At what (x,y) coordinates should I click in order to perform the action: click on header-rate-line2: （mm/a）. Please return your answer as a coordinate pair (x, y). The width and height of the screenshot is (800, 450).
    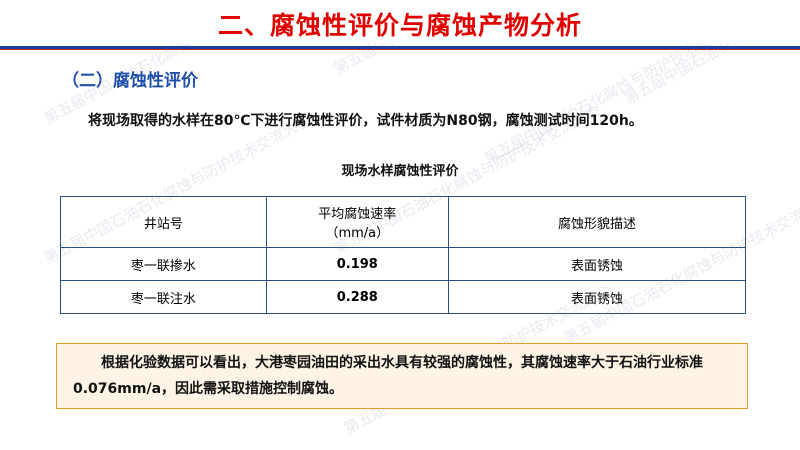
    Looking at the image, I should click on (357, 233).